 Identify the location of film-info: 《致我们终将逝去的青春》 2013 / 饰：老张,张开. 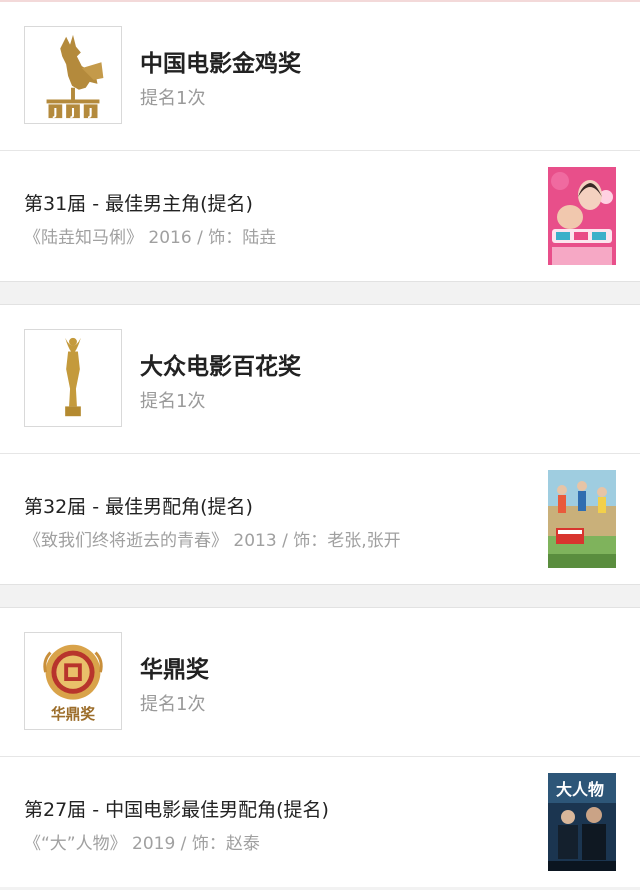
(212, 541).